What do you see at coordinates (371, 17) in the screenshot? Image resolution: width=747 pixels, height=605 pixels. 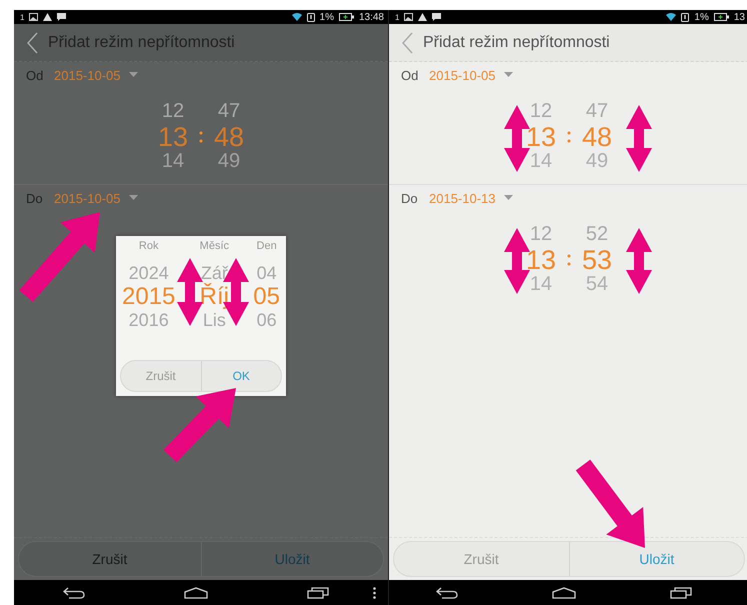 I see `clock: 13:48` at bounding box center [371, 17].